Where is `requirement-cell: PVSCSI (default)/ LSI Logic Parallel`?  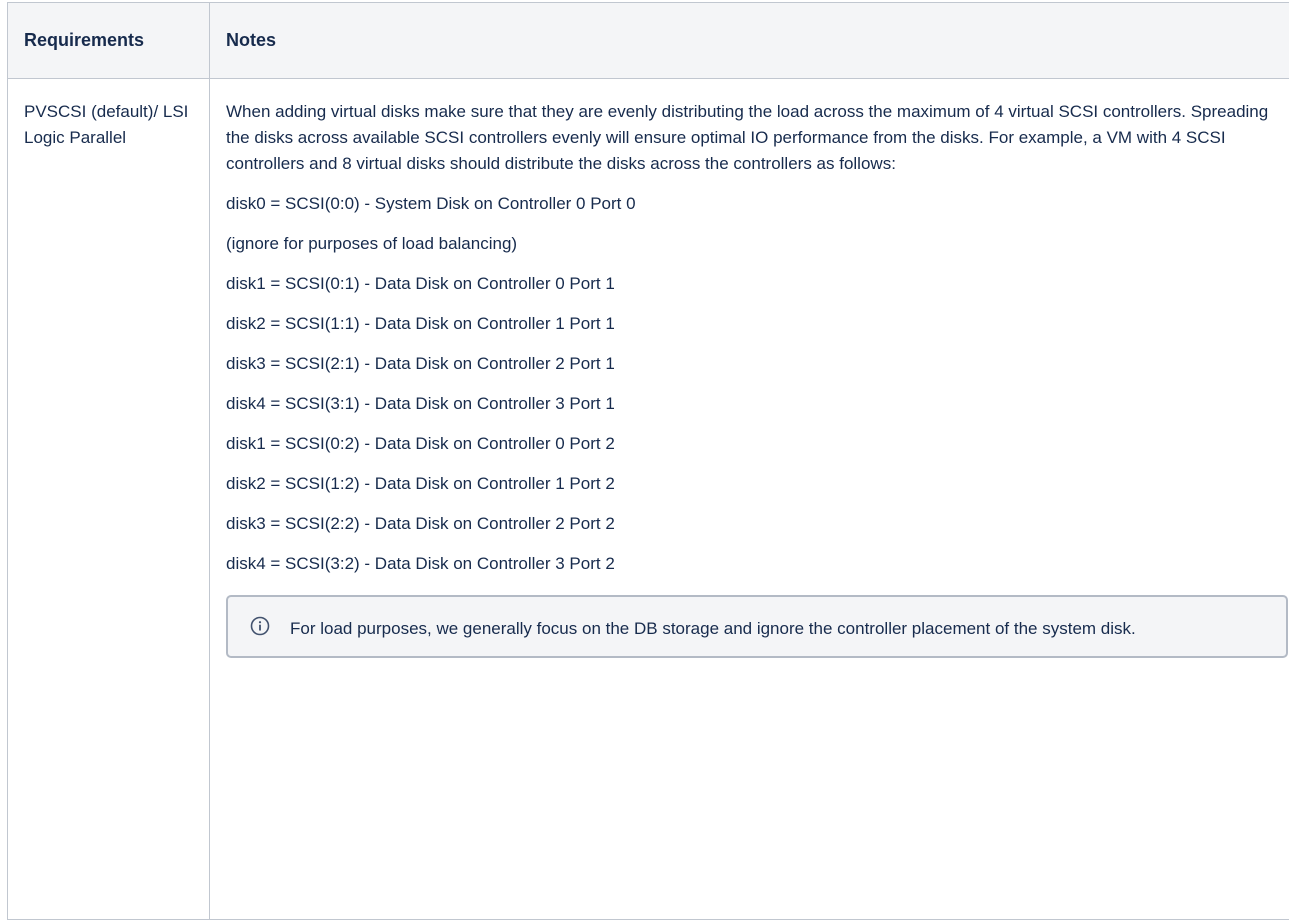
requirement-cell: PVSCSI (default)/ LSI Logic Parallel is located at coordinates (109, 499).